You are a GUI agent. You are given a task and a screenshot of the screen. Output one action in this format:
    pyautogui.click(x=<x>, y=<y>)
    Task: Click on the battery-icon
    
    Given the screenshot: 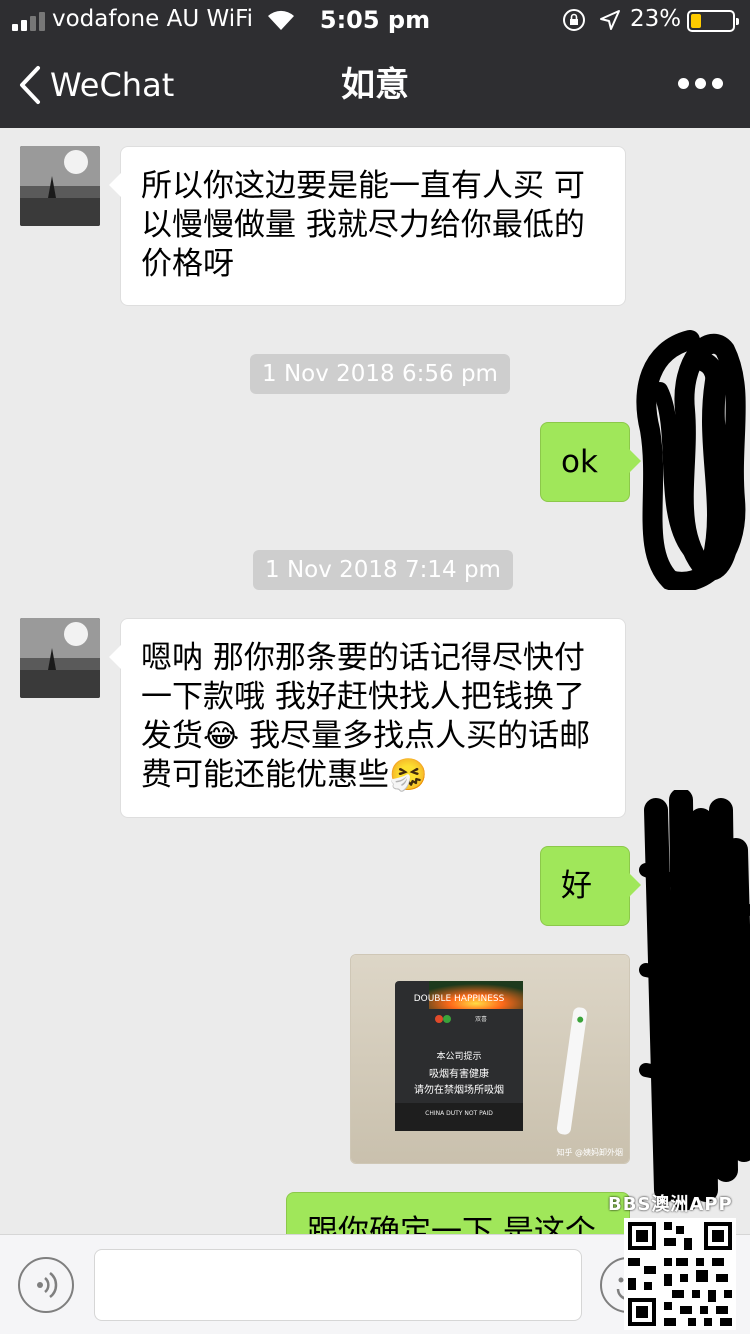 What is the action you would take?
    pyautogui.click(x=713, y=21)
    